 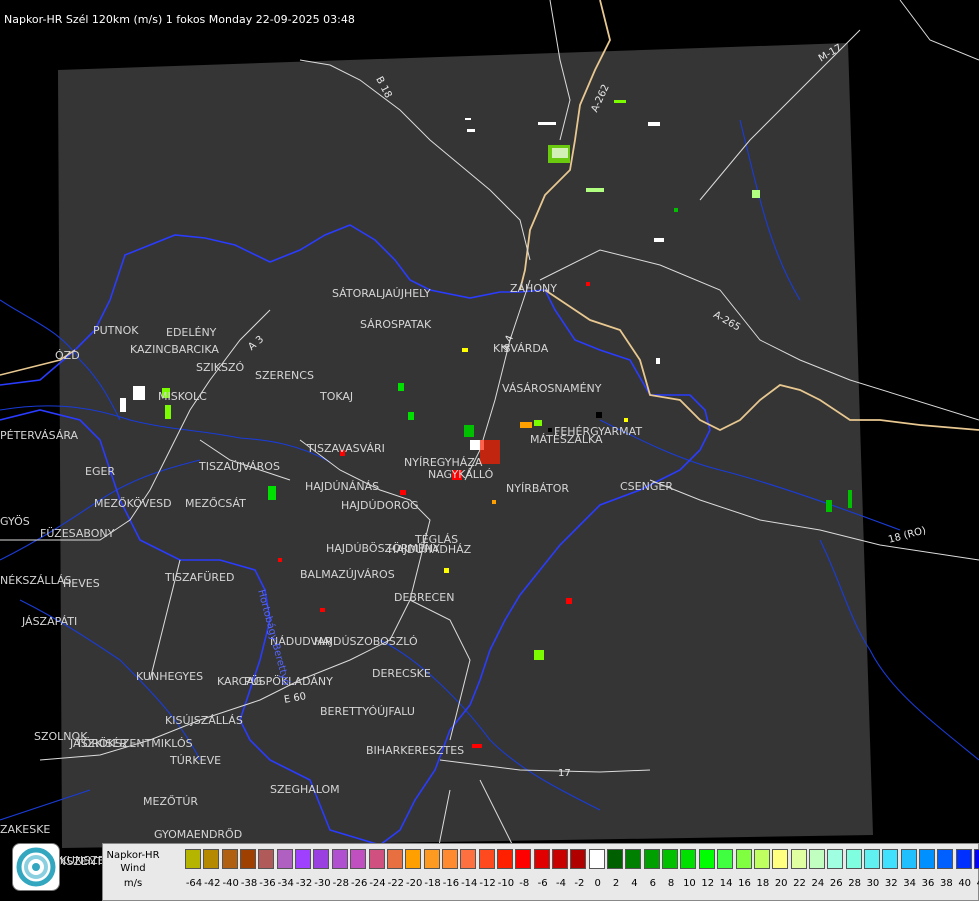 I want to click on legend-tick: -4, so click(x=561, y=883).